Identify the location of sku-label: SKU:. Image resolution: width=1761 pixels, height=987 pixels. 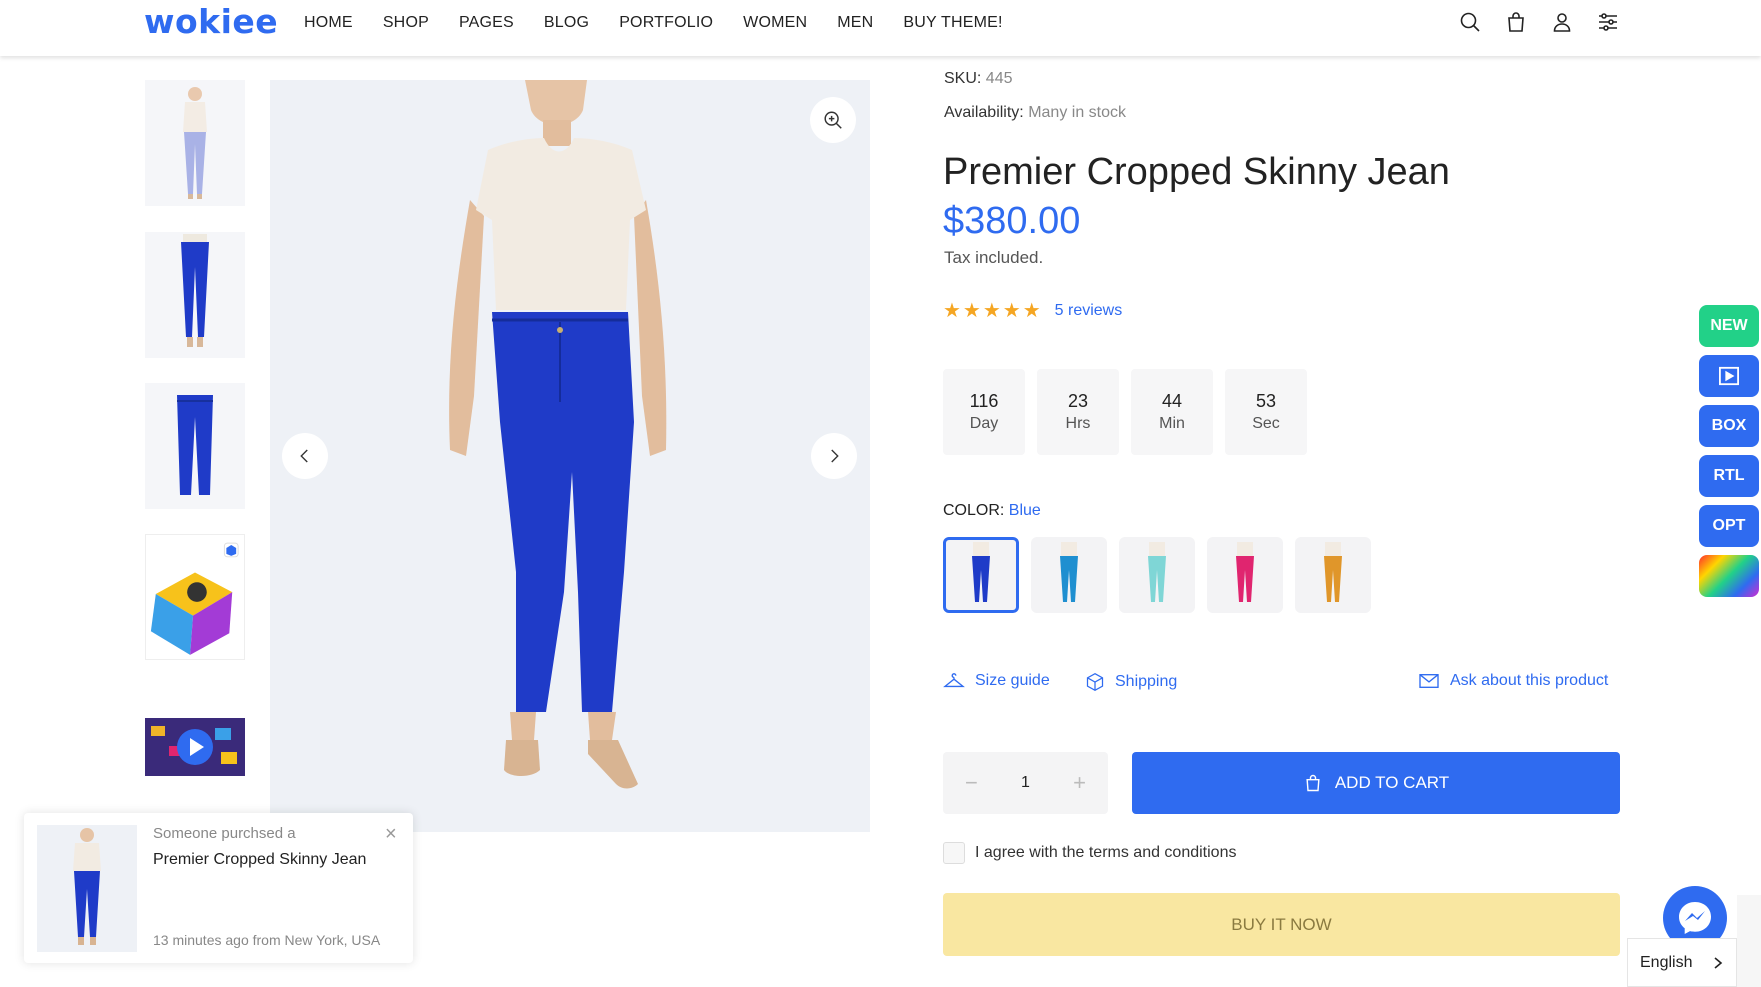
(963, 78).